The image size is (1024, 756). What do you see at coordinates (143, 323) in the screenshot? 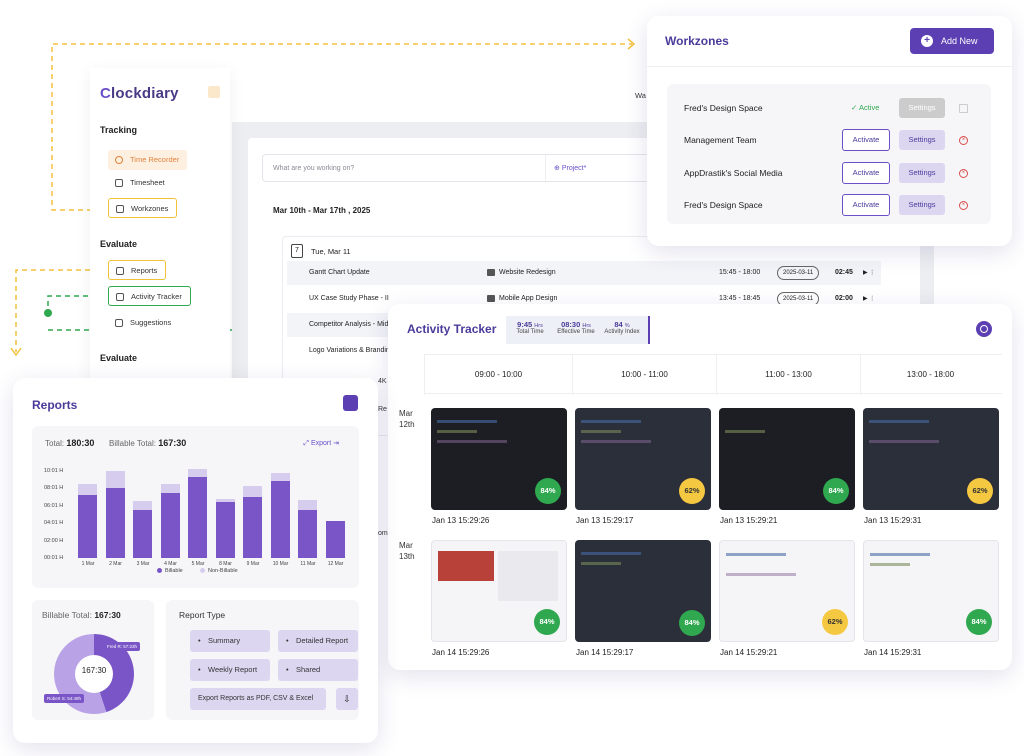
I see `sidebar-item-suggestions: Suggestions` at bounding box center [143, 323].